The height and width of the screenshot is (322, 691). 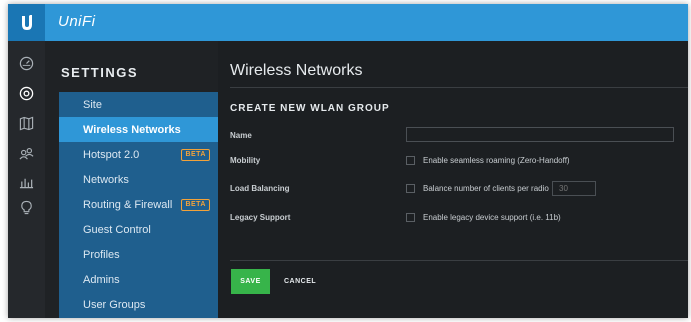 I want to click on icon-rail, so click(x=26, y=179).